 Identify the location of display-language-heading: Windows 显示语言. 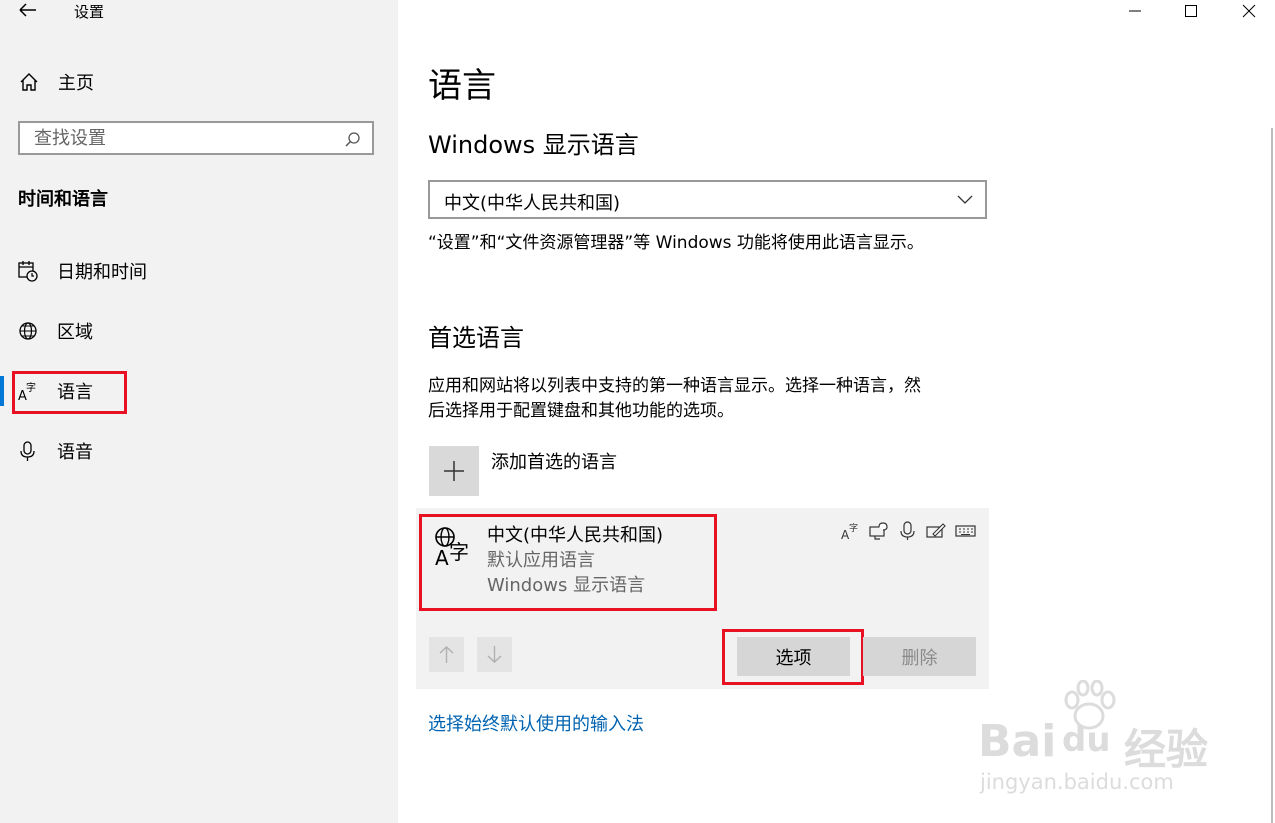
(533, 145).